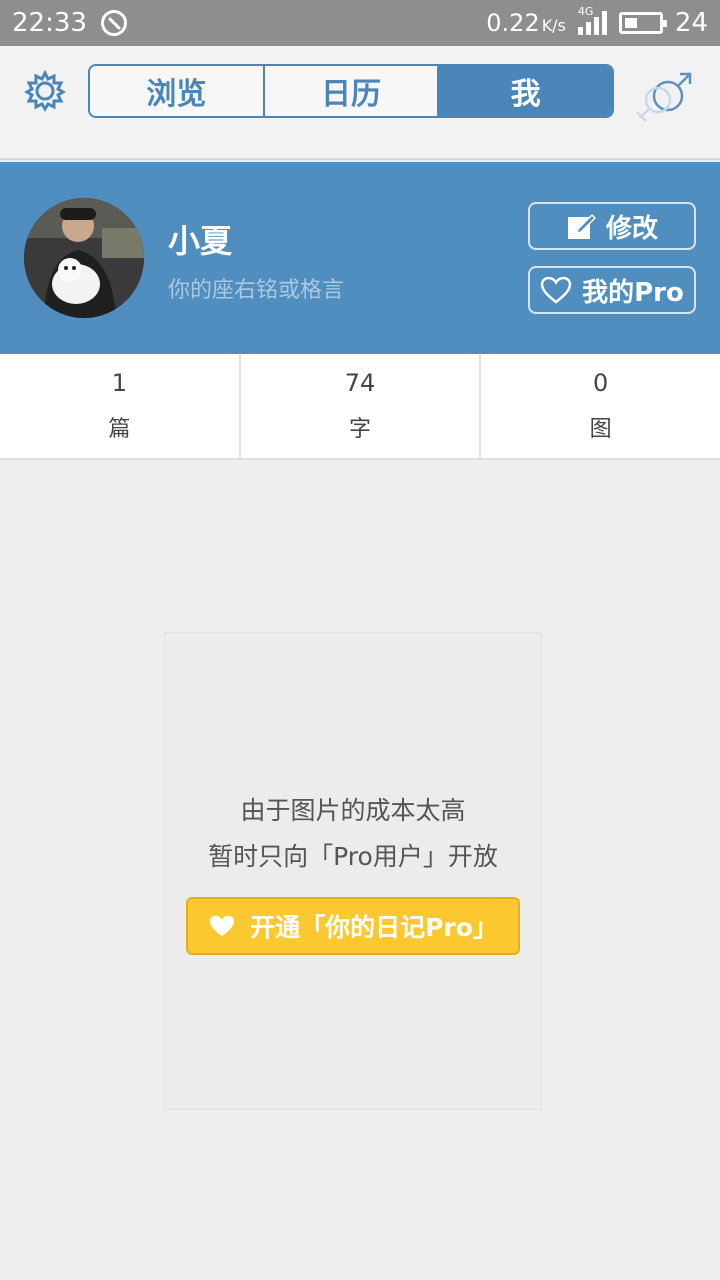 Image resolution: width=720 pixels, height=1280 pixels. I want to click on stat-entries-label: 篇, so click(119, 429).